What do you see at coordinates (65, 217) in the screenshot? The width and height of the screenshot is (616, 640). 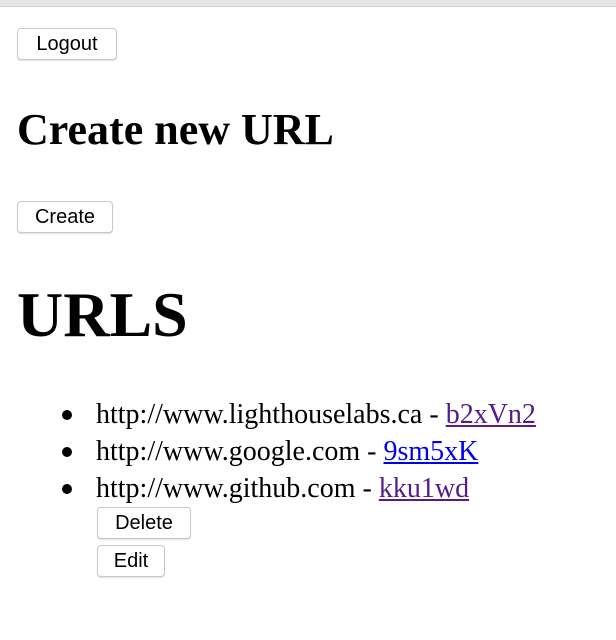 I see `create-button: Create` at bounding box center [65, 217].